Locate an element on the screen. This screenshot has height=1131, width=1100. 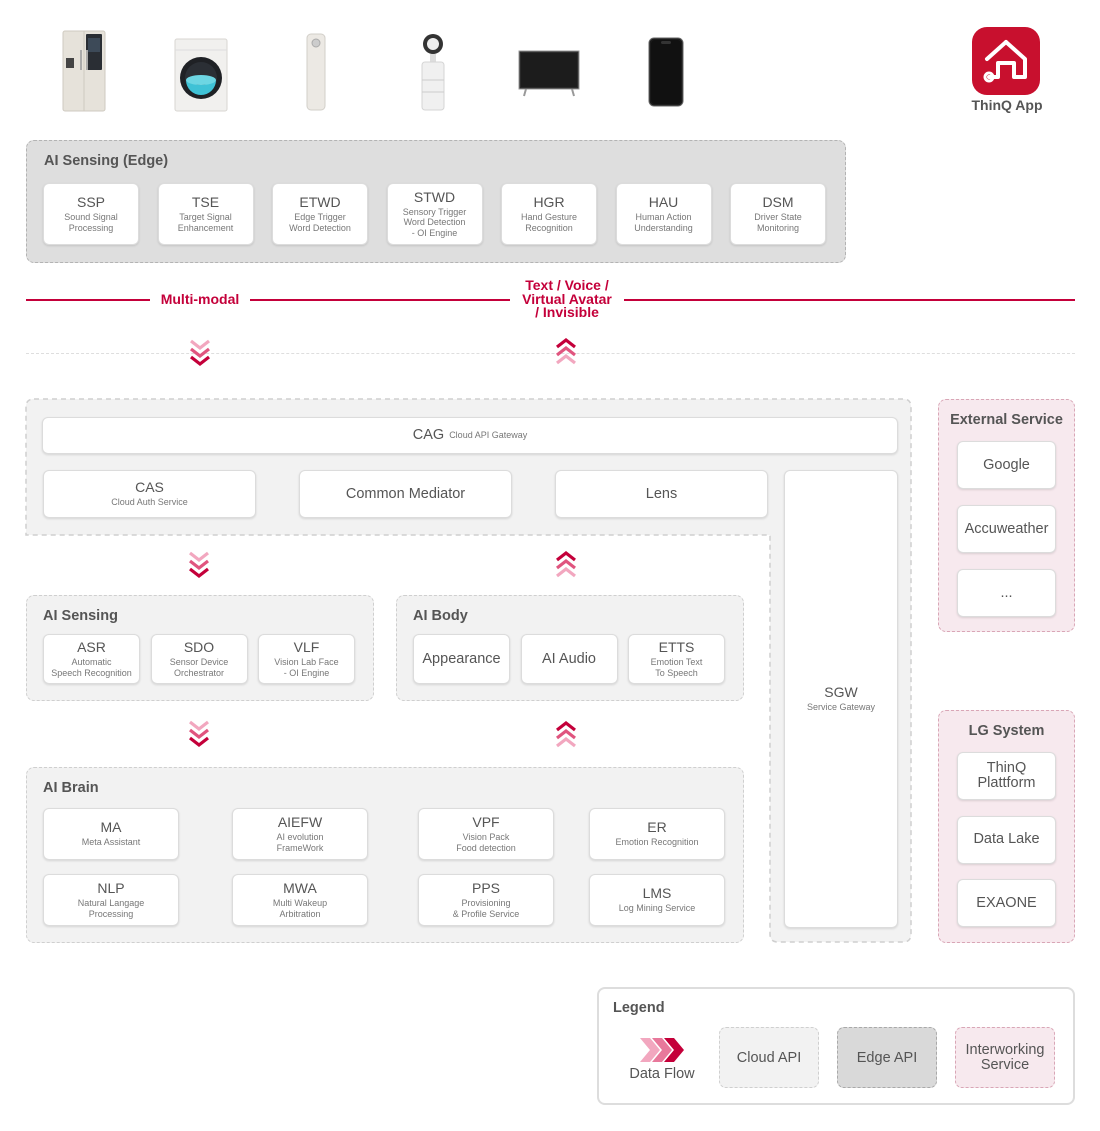
lg-system-item: ThinQ Plattform is located at coordinates (1006, 776).